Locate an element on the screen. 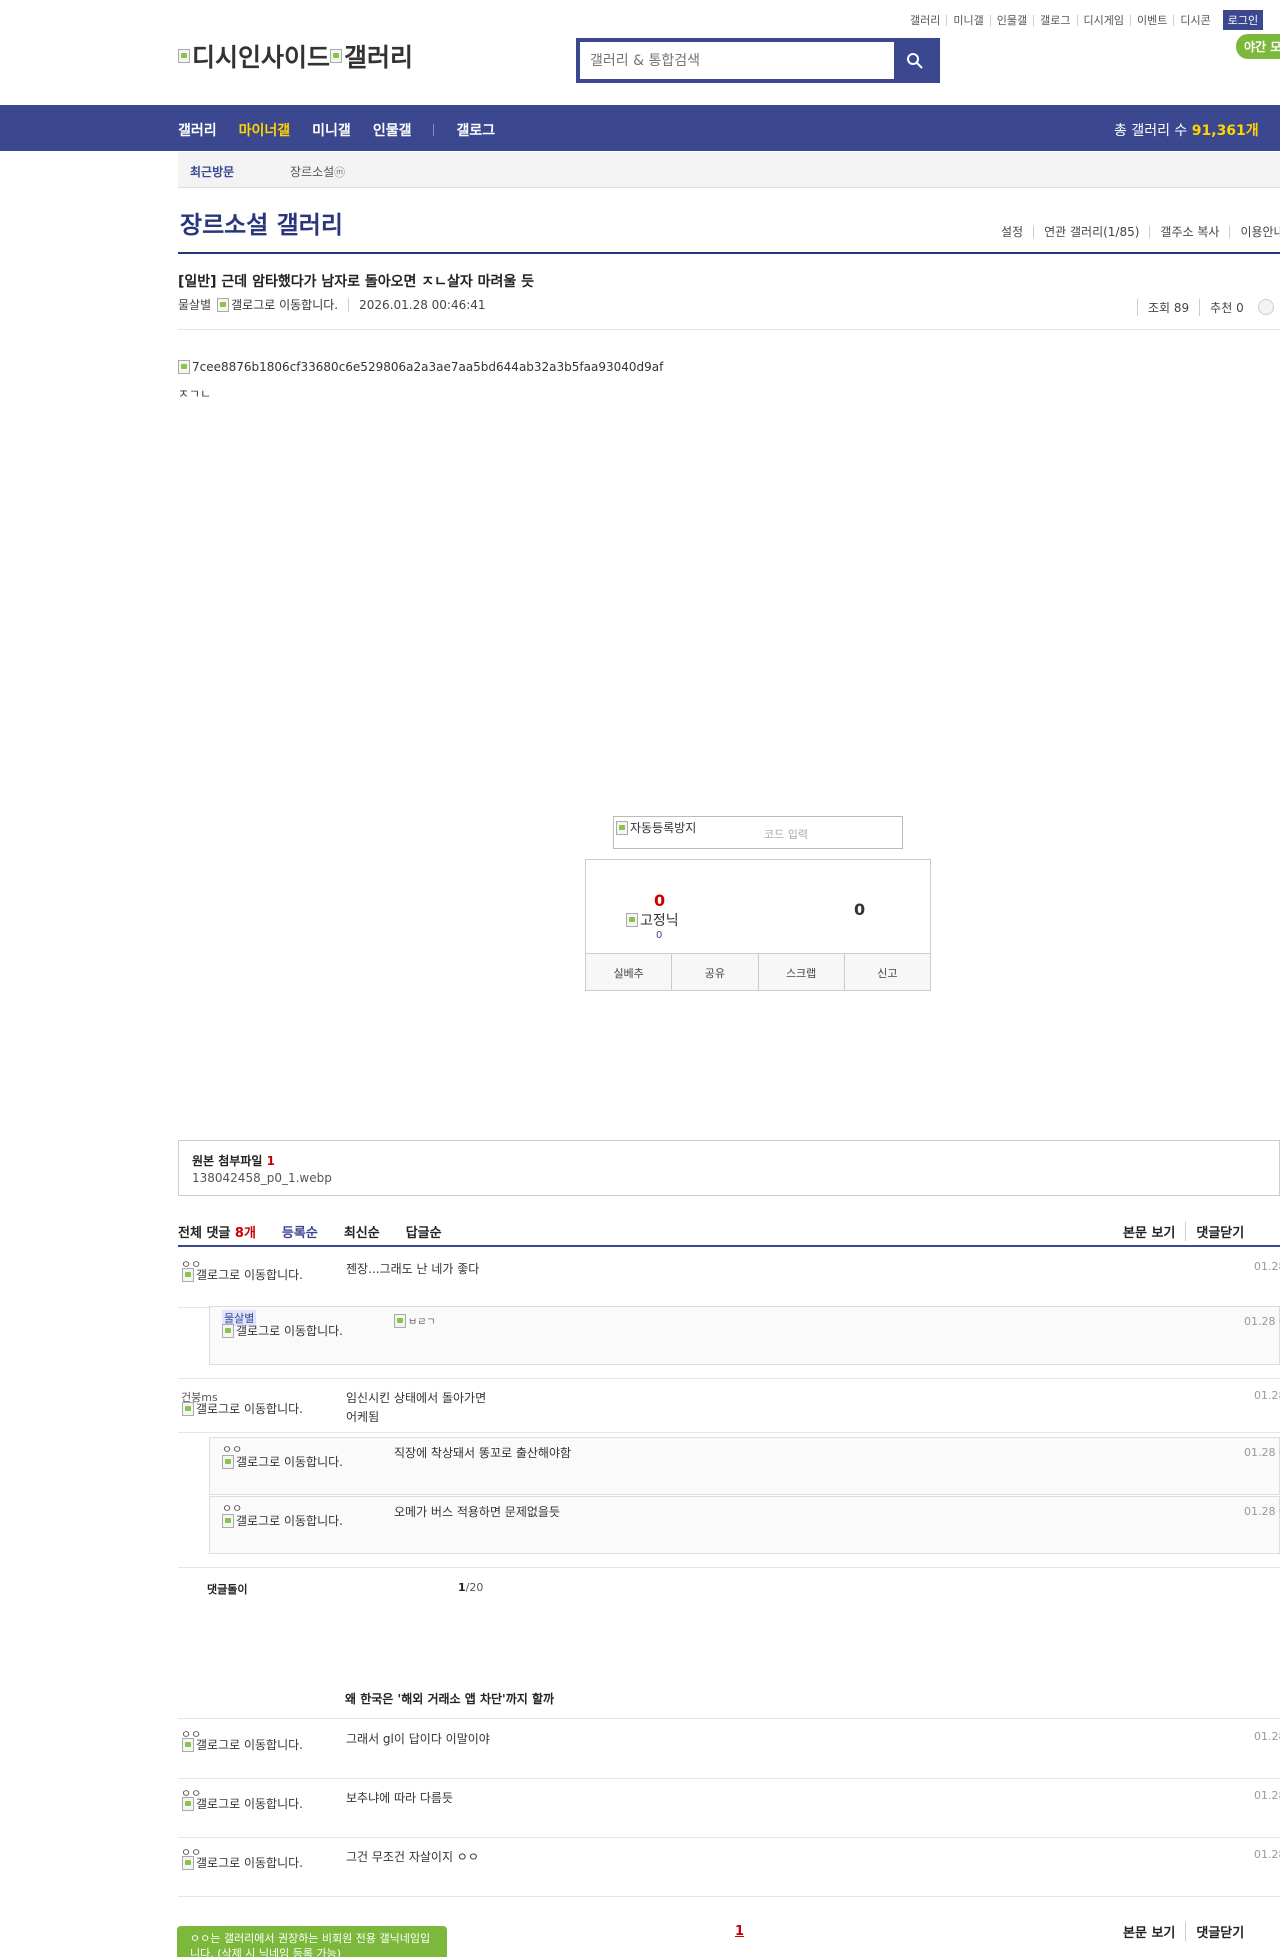 This screenshot has width=1280, height=1957. comment-divider is located at coordinates (729, 1246).